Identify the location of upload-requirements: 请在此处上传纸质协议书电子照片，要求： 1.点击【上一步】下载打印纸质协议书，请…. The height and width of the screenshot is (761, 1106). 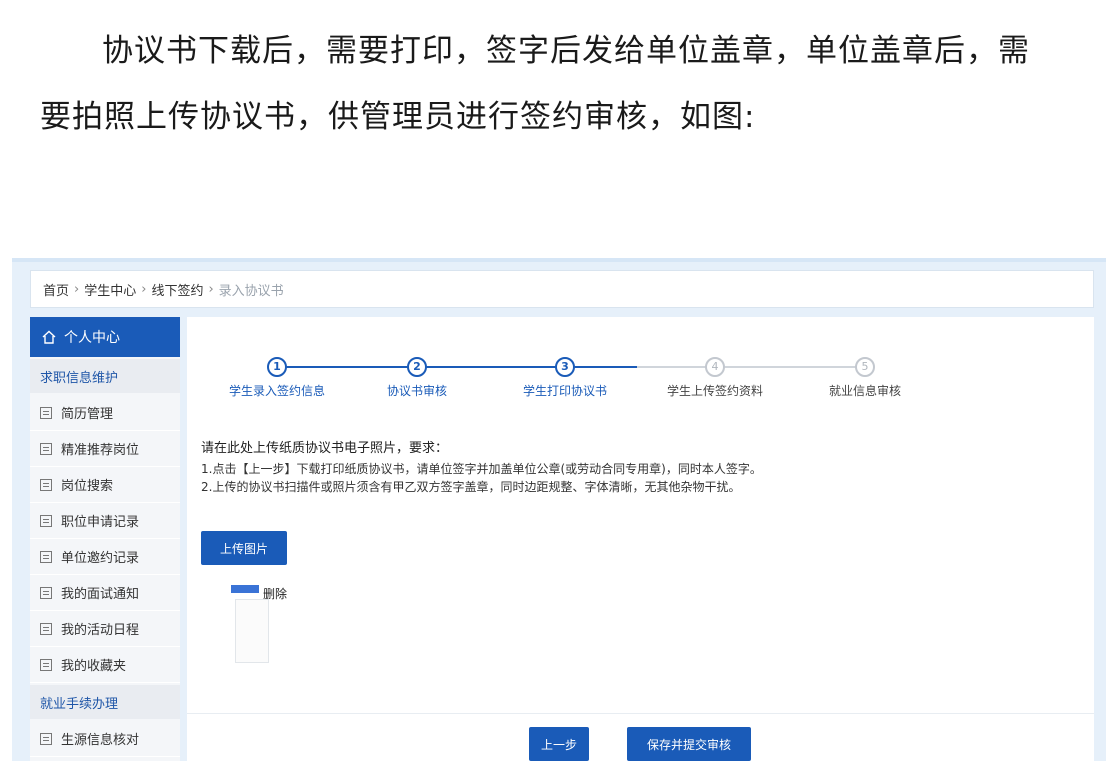
(481, 468).